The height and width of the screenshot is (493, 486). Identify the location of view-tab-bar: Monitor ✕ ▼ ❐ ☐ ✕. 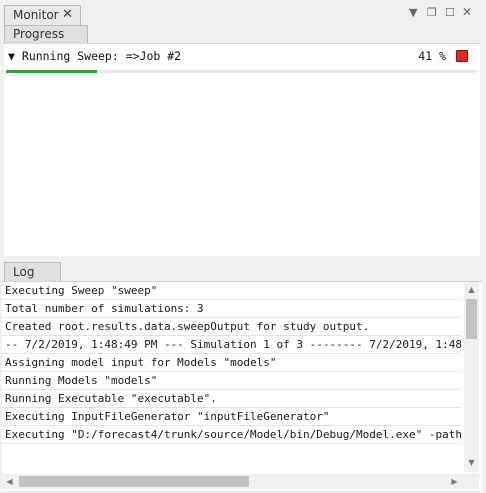
(243, 13).